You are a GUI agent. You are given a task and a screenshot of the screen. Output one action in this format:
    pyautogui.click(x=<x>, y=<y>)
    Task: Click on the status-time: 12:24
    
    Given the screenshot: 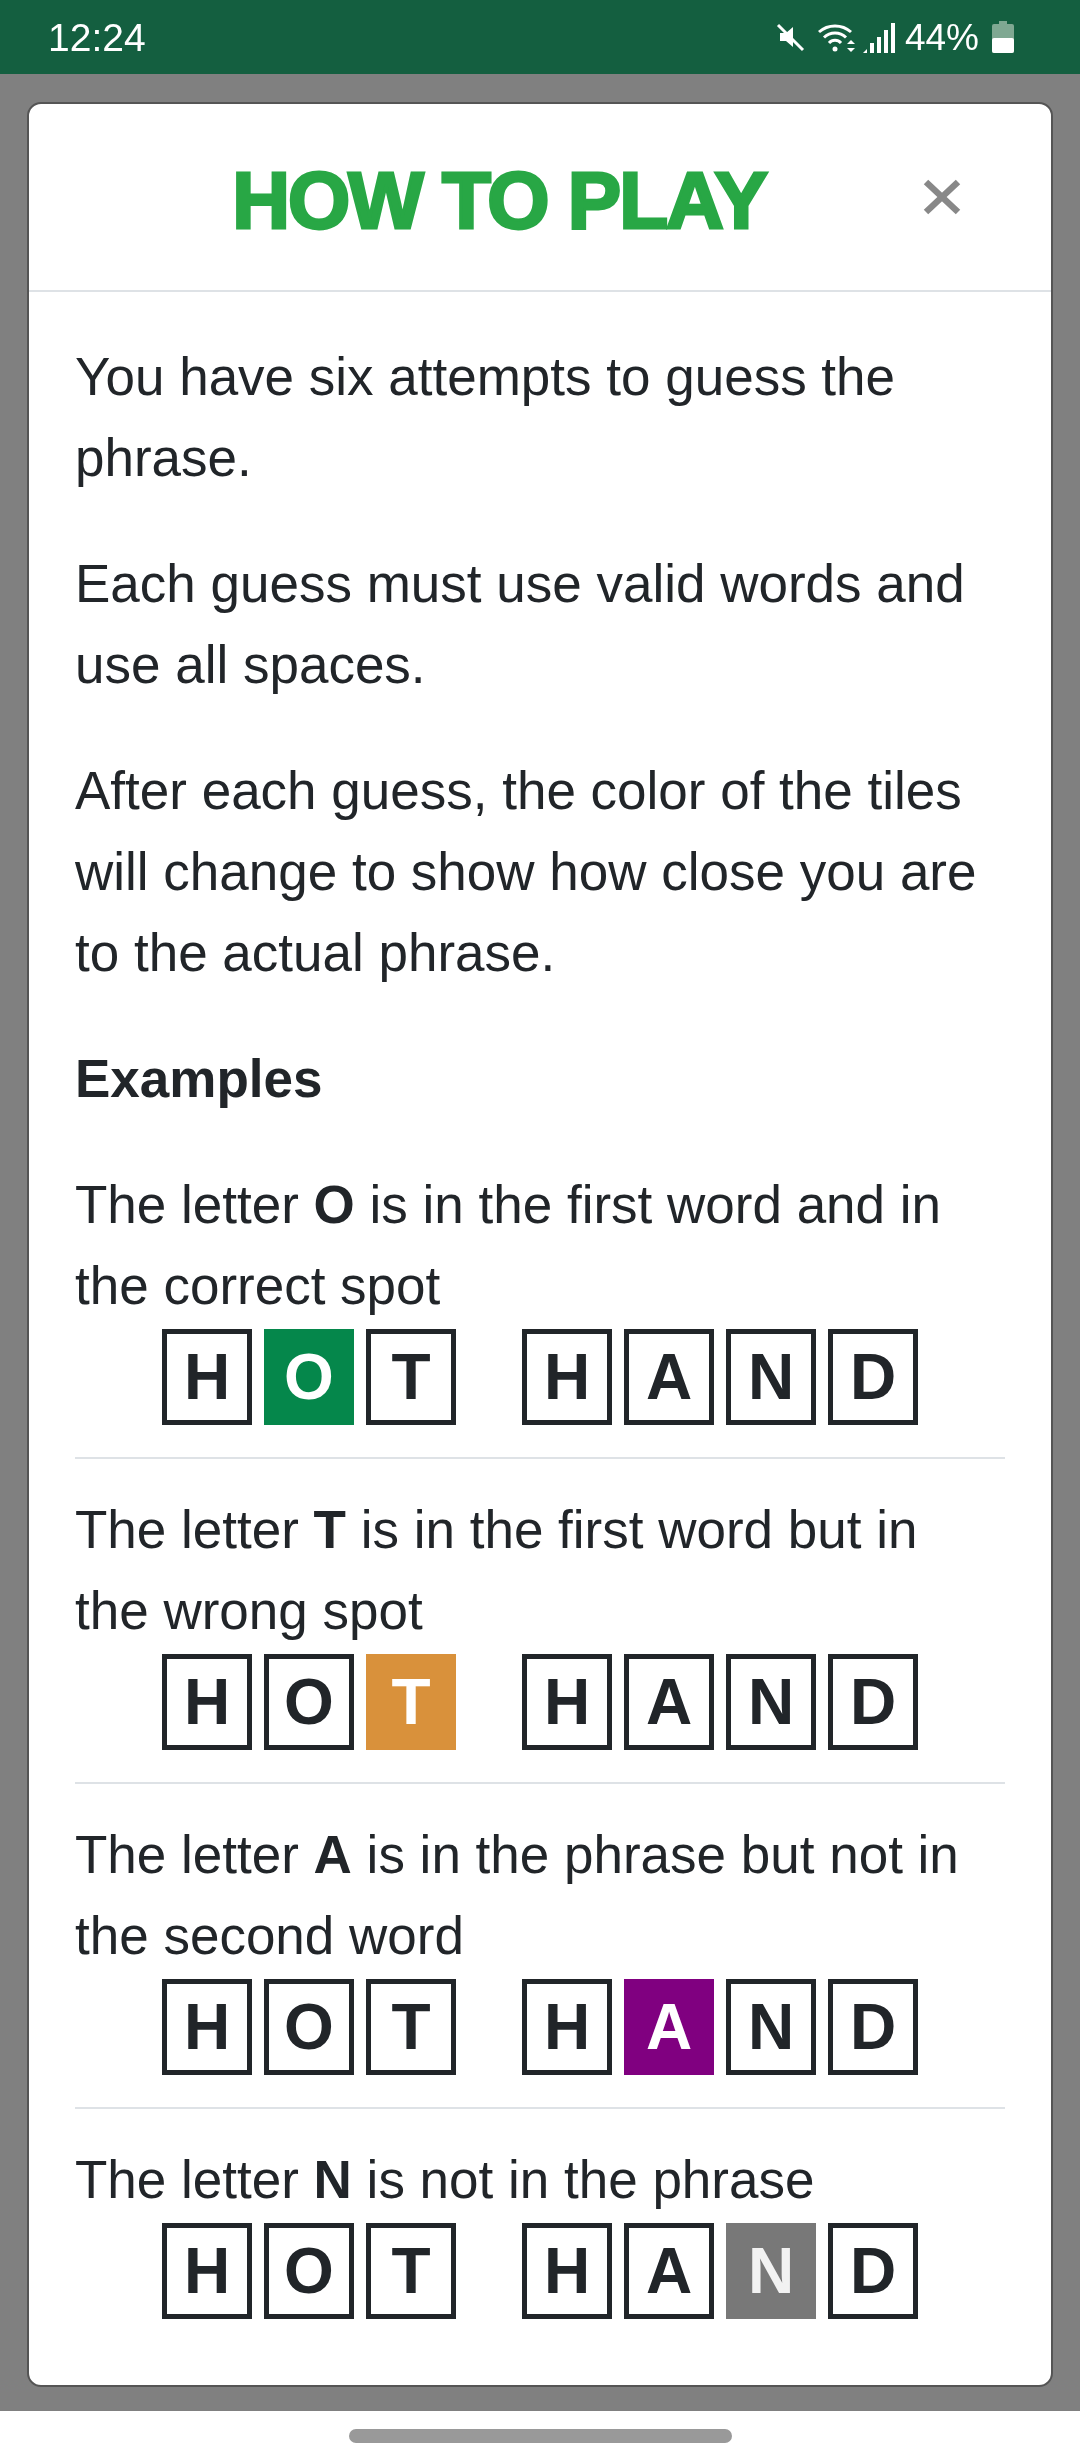 What is the action you would take?
    pyautogui.click(x=97, y=37)
    